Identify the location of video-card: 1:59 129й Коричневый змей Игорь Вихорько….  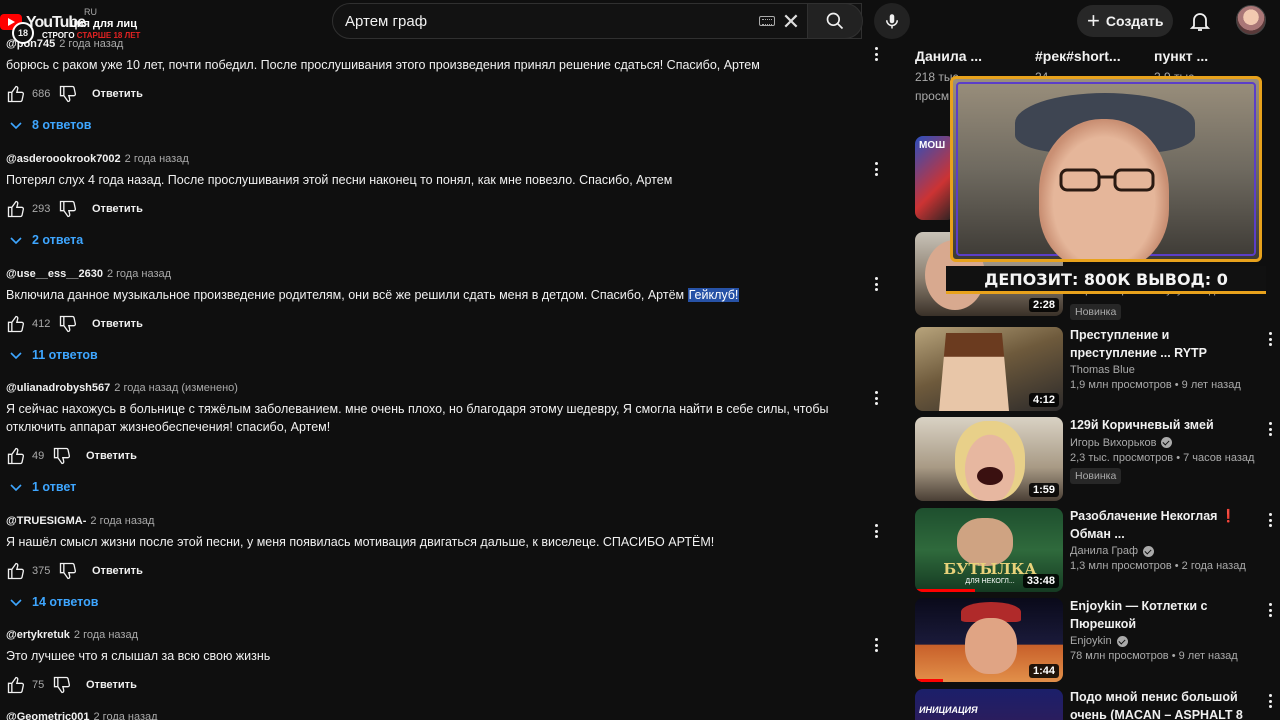
(1097, 460).